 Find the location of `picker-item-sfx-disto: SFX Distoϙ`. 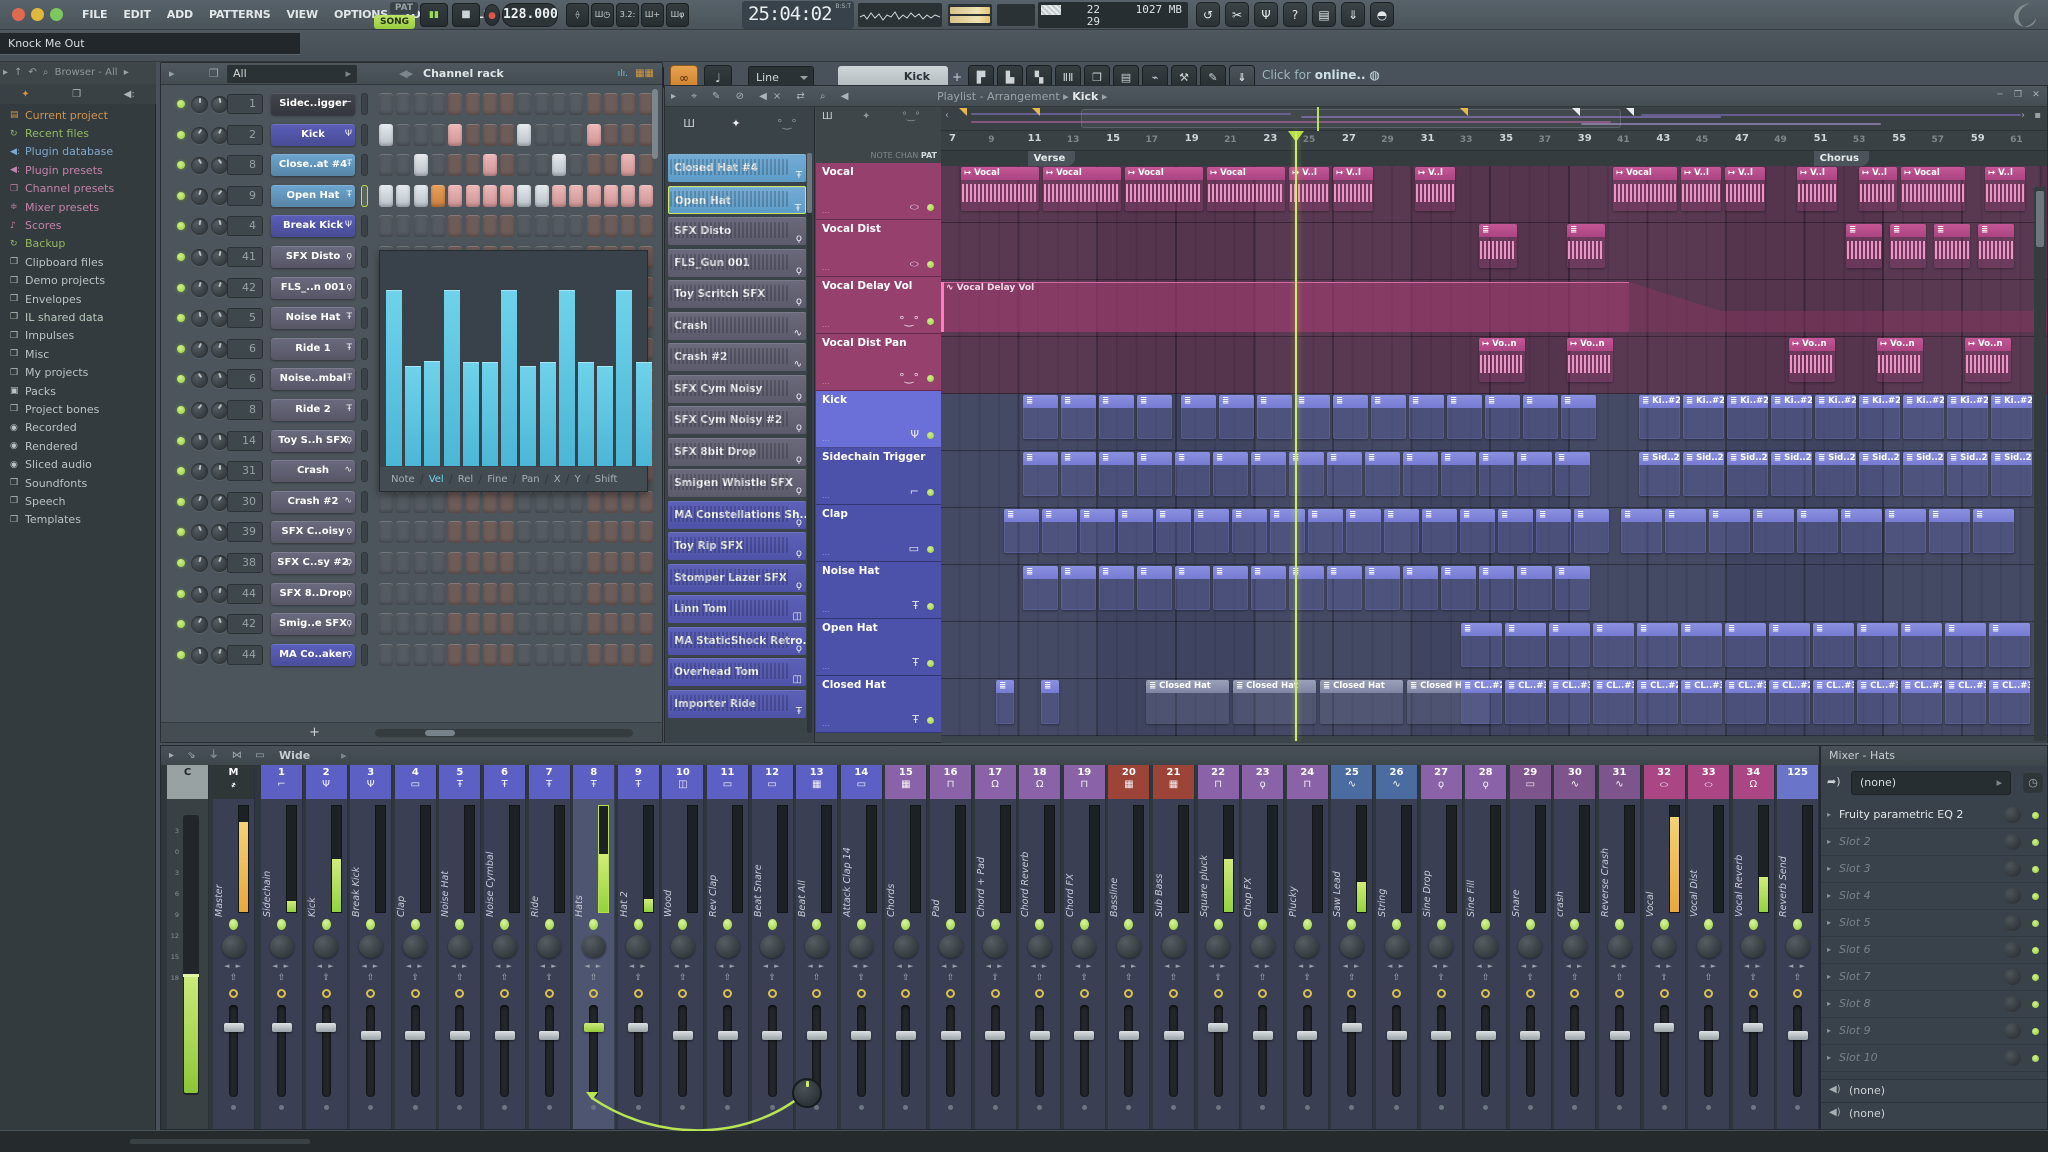

picker-item-sfx-disto: SFX Distoϙ is located at coordinates (737, 231).